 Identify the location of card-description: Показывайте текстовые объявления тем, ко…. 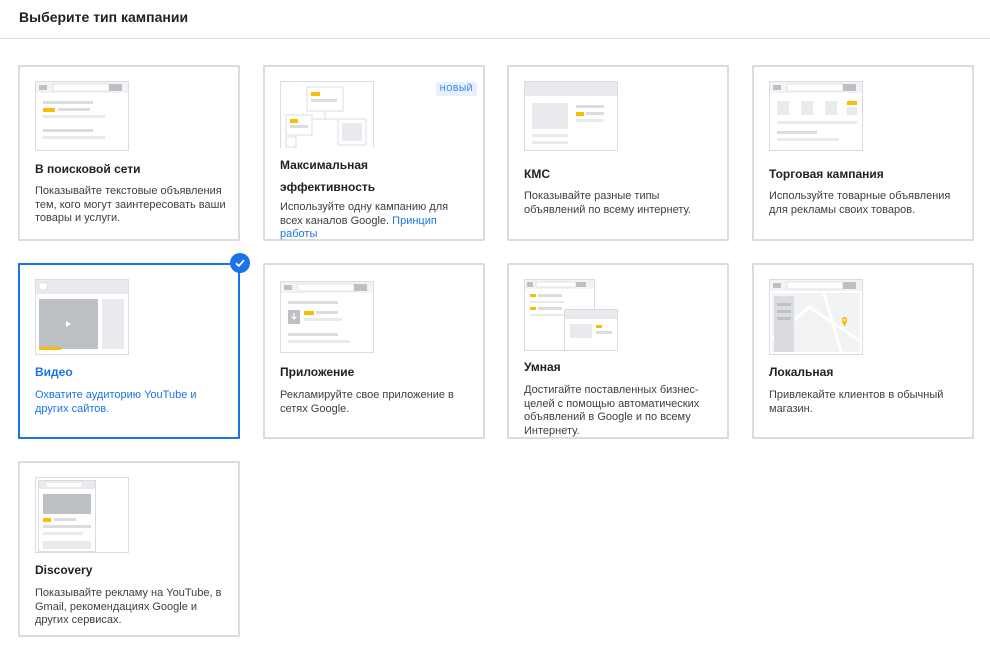
(130, 204).